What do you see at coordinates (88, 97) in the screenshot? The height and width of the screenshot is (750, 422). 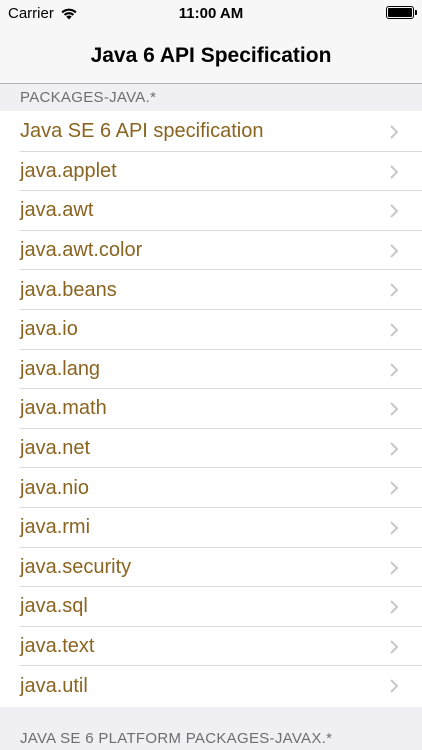 I see `section-header-label: PACKAGES-JAVA.*` at bounding box center [88, 97].